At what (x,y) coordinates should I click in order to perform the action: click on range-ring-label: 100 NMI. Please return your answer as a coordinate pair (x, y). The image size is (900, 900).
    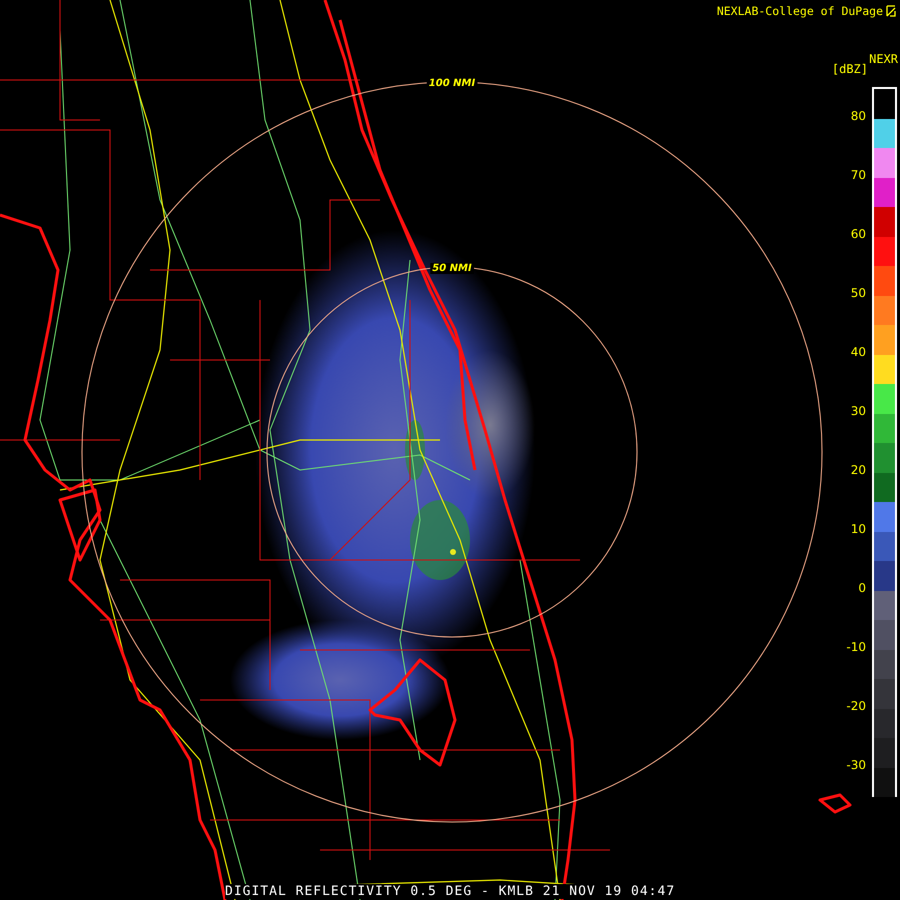
    Looking at the image, I should click on (452, 83).